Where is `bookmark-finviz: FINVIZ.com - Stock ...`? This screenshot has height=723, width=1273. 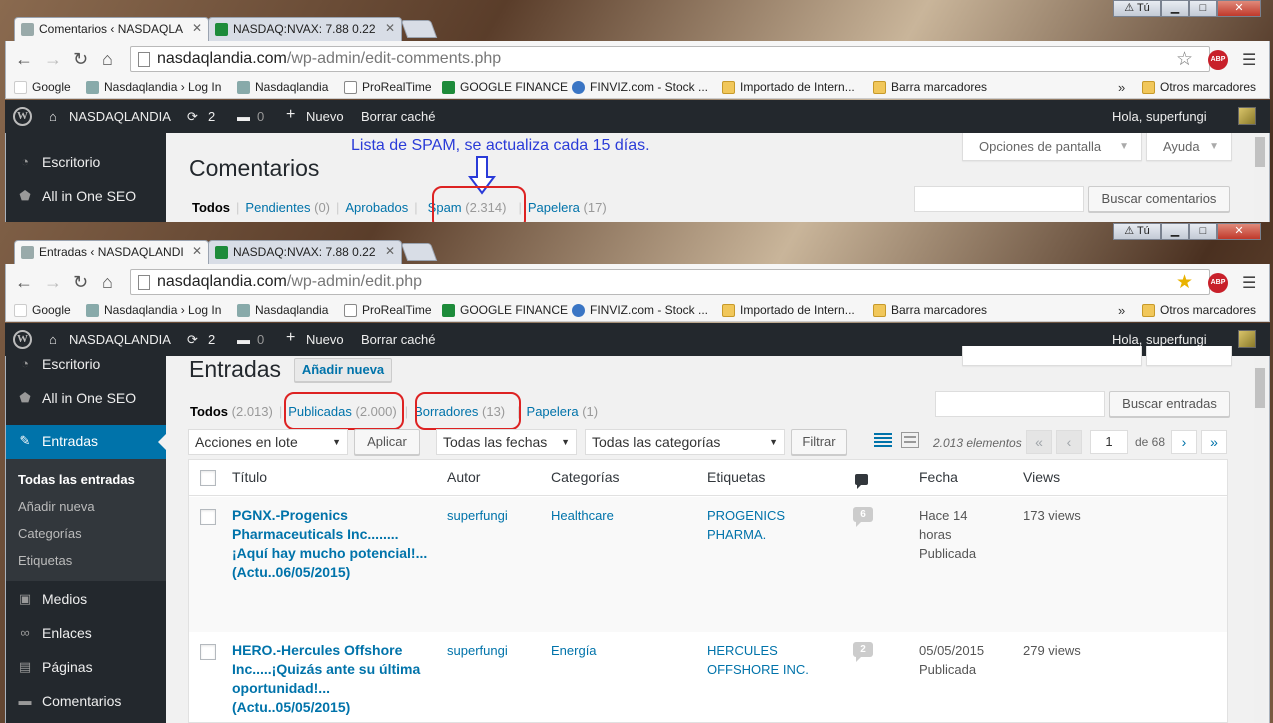
bookmark-finviz: FINVIZ.com - Stock ... is located at coordinates (640, 87).